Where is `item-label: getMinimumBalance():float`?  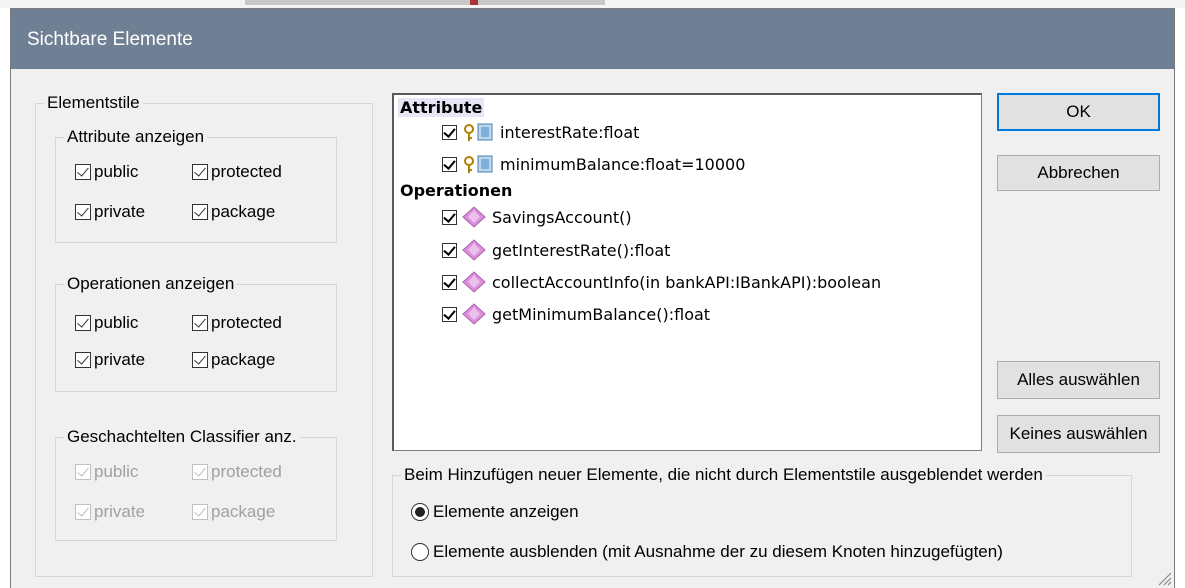
item-label: getMinimumBalance():float is located at coordinates (601, 314).